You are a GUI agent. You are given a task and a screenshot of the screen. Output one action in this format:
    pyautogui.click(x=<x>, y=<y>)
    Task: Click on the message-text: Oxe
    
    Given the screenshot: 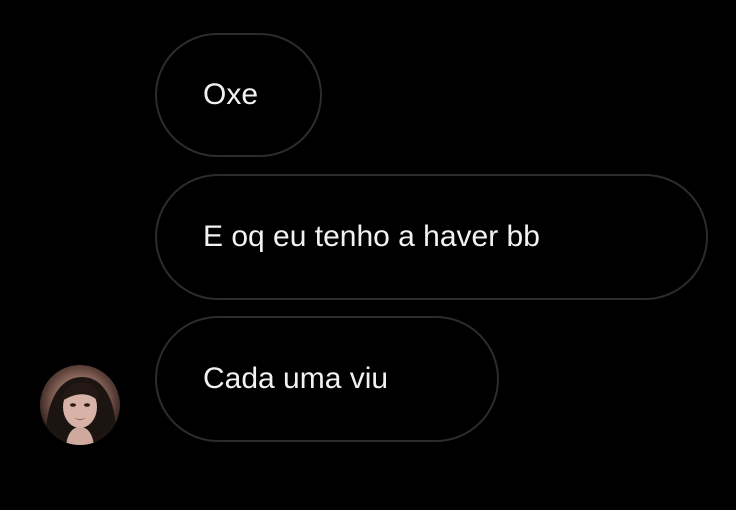 What is the action you would take?
    pyautogui.click(x=231, y=94)
    